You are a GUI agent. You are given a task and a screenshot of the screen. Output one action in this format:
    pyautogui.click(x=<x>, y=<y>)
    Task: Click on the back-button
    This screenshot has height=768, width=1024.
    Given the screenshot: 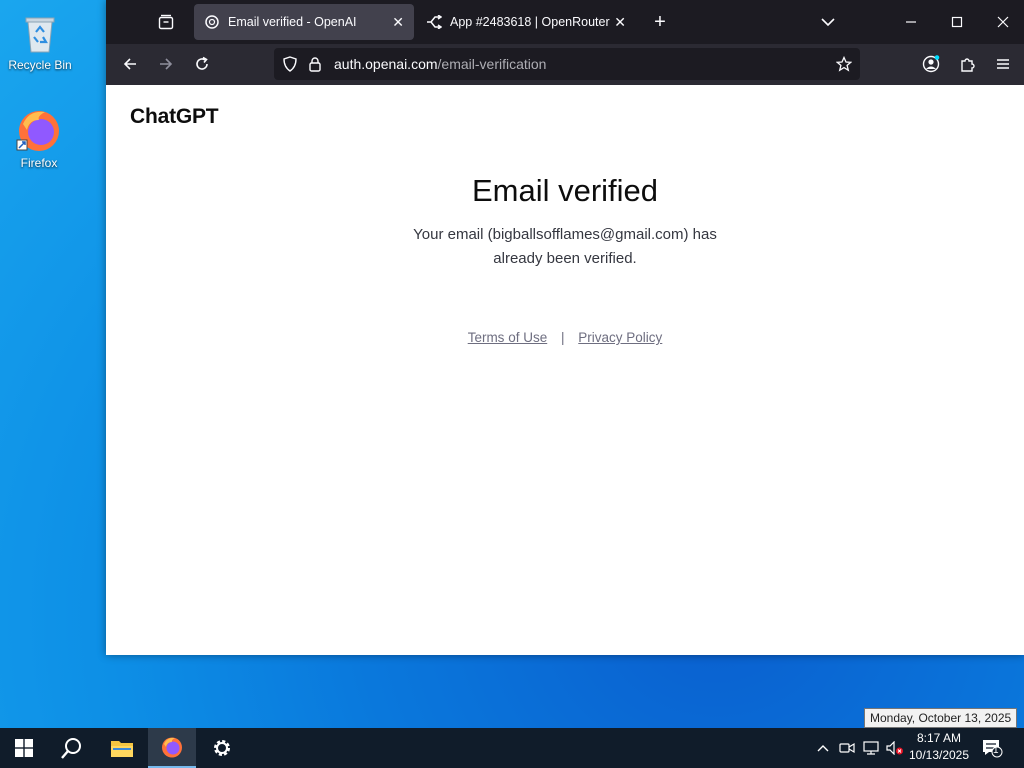 What is the action you would take?
    pyautogui.click(x=130, y=64)
    